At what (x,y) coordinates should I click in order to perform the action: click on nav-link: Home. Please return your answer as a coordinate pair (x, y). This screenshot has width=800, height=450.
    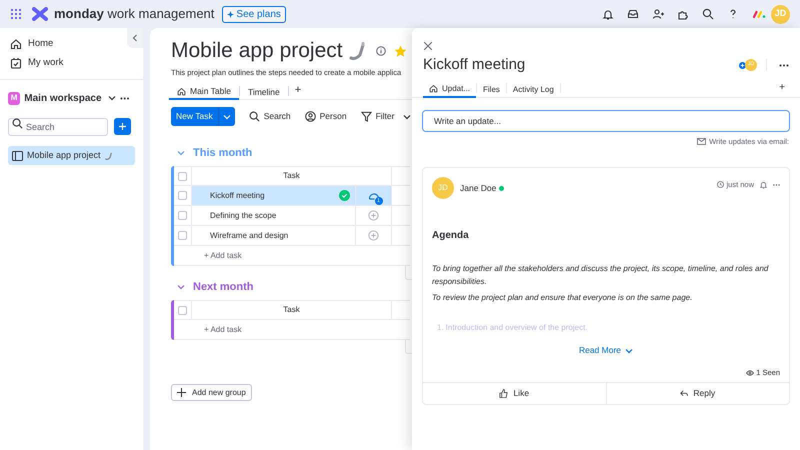
    Looking at the image, I should click on (32, 44).